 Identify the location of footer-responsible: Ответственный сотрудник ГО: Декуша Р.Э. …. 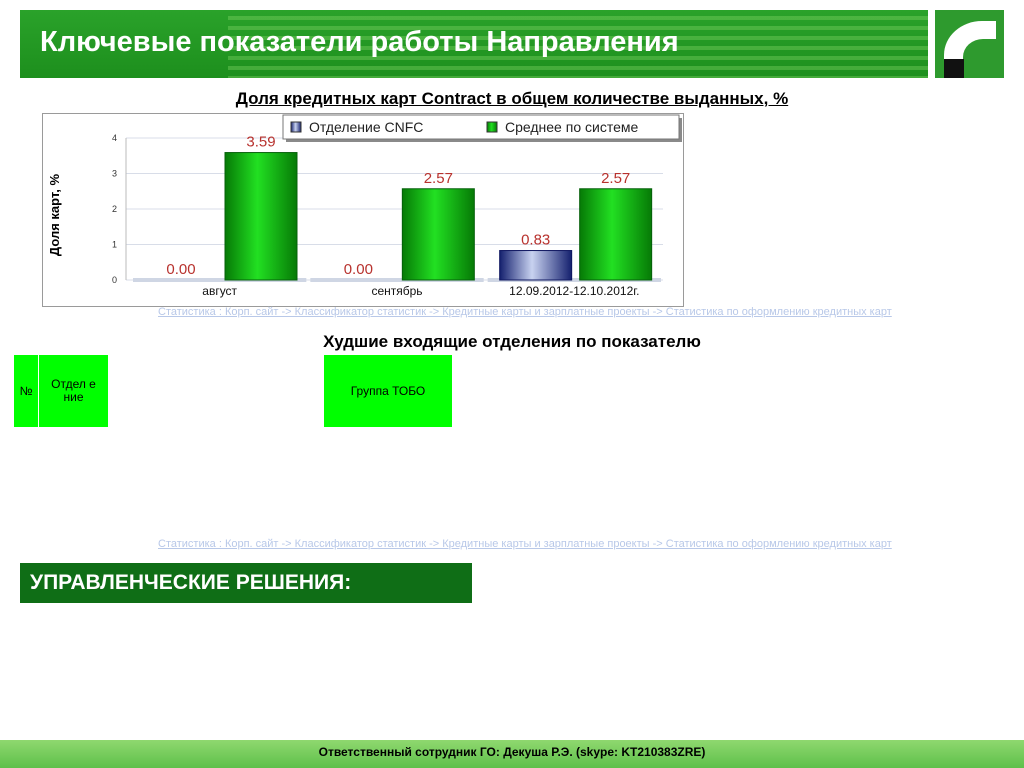
(512, 754).